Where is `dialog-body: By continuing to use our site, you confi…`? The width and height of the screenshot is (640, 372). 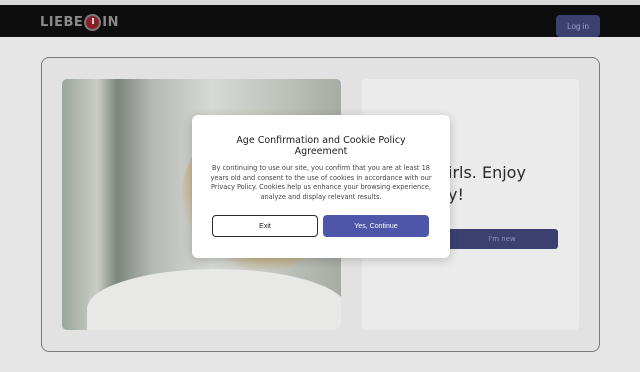 dialog-body: By continuing to use our site, you confi… is located at coordinates (321, 183).